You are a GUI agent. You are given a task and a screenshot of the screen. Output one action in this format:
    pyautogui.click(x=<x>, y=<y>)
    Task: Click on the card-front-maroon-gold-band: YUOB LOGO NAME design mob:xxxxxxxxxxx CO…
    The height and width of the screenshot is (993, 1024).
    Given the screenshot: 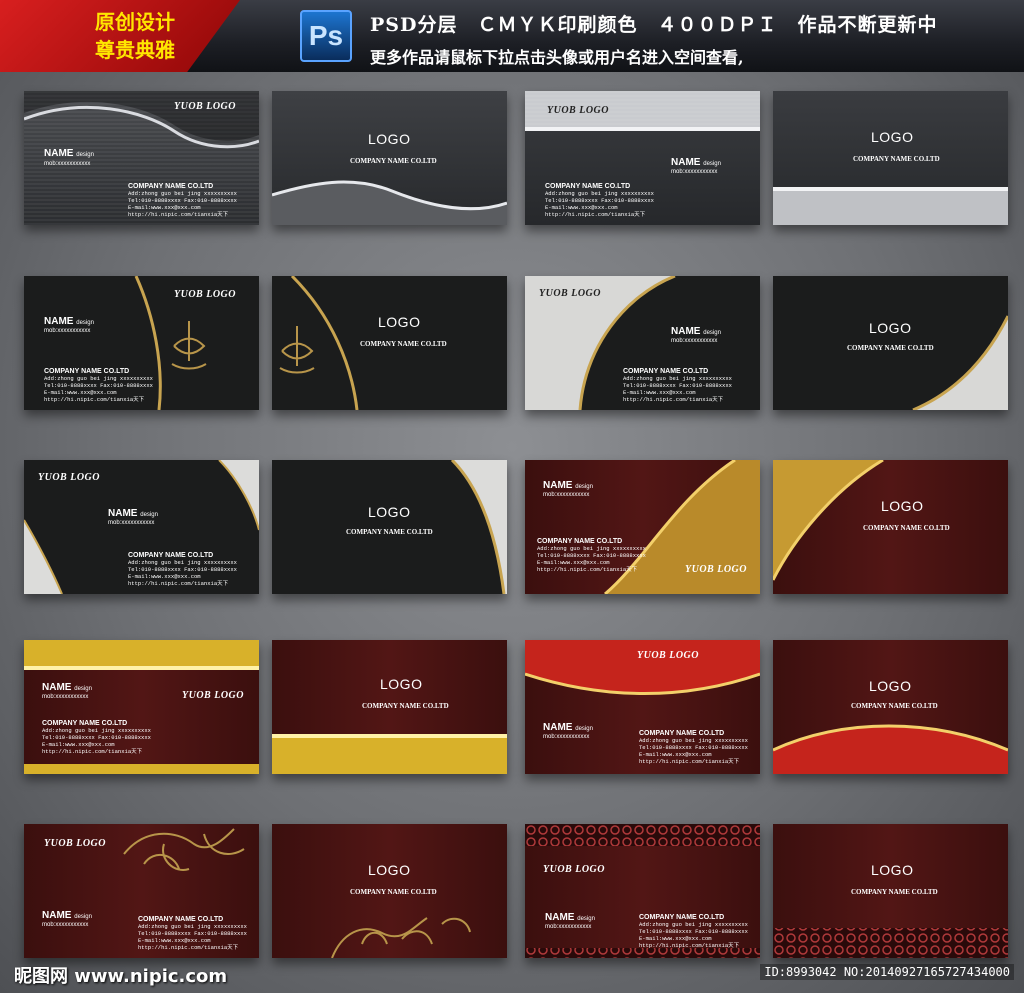 What is the action you would take?
    pyautogui.click(x=141, y=707)
    